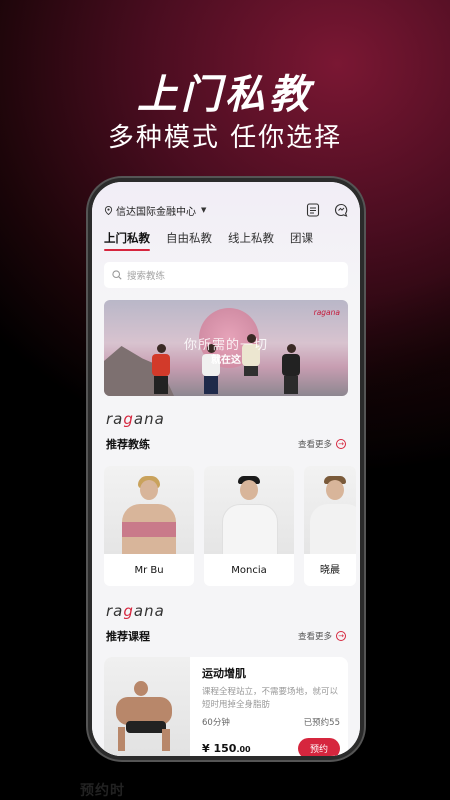 This screenshot has width=450, height=800. I want to click on location-selector: 信达国际金融中心 ▼, so click(155, 210).